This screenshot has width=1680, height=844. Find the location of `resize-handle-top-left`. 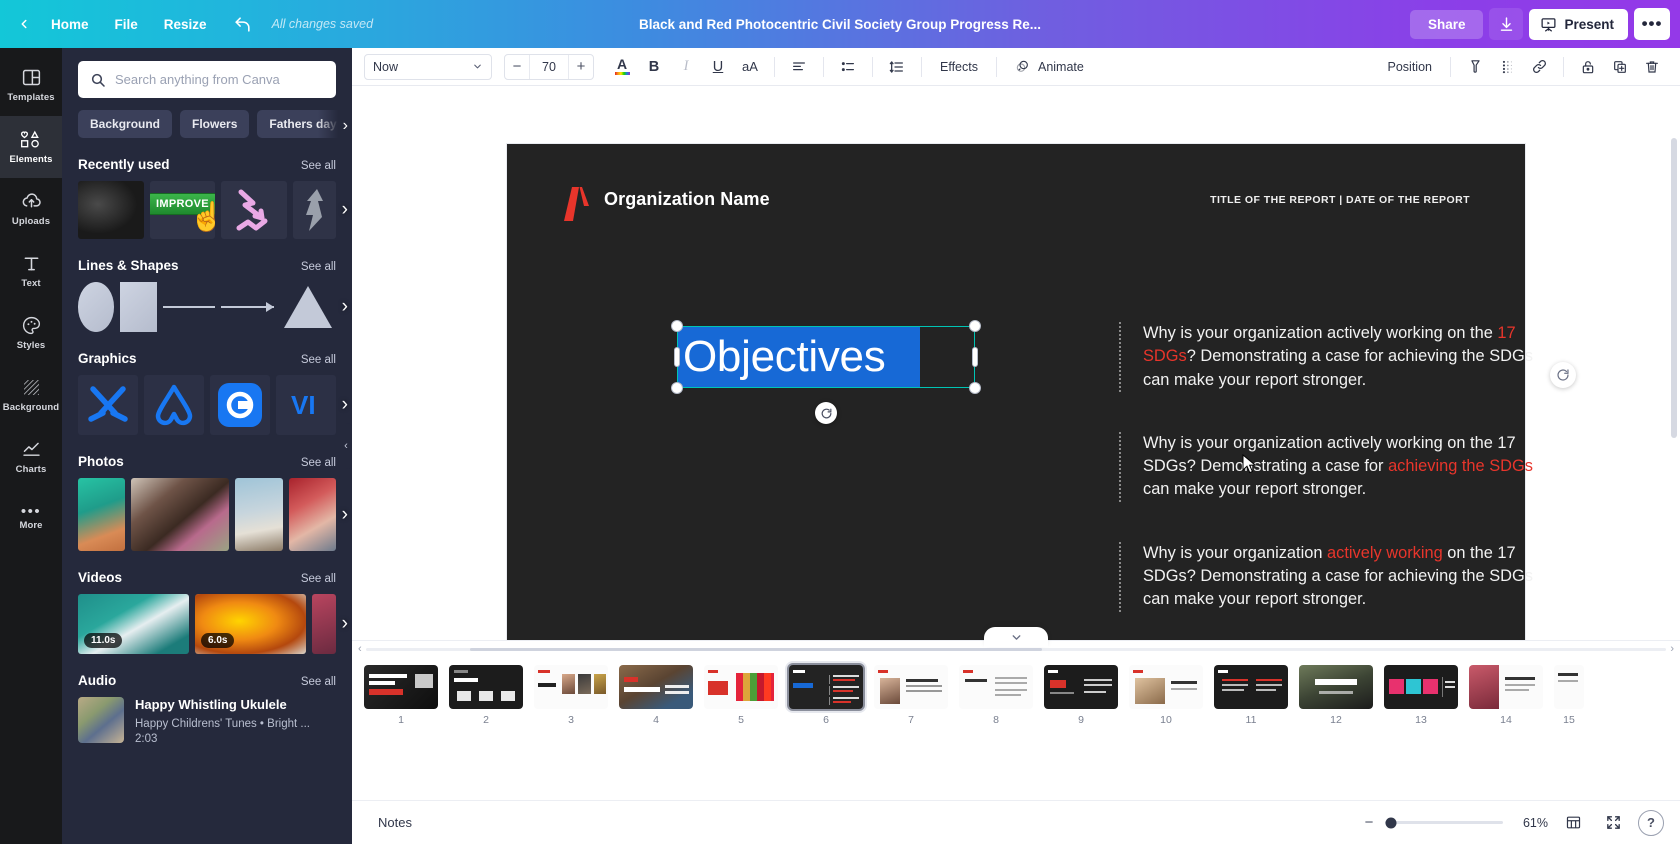

resize-handle-top-left is located at coordinates (677, 326).